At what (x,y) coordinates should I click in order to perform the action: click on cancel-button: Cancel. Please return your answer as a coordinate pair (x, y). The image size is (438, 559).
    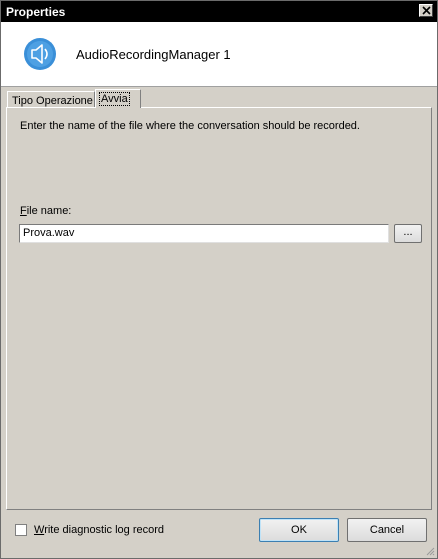
    Looking at the image, I should click on (387, 530).